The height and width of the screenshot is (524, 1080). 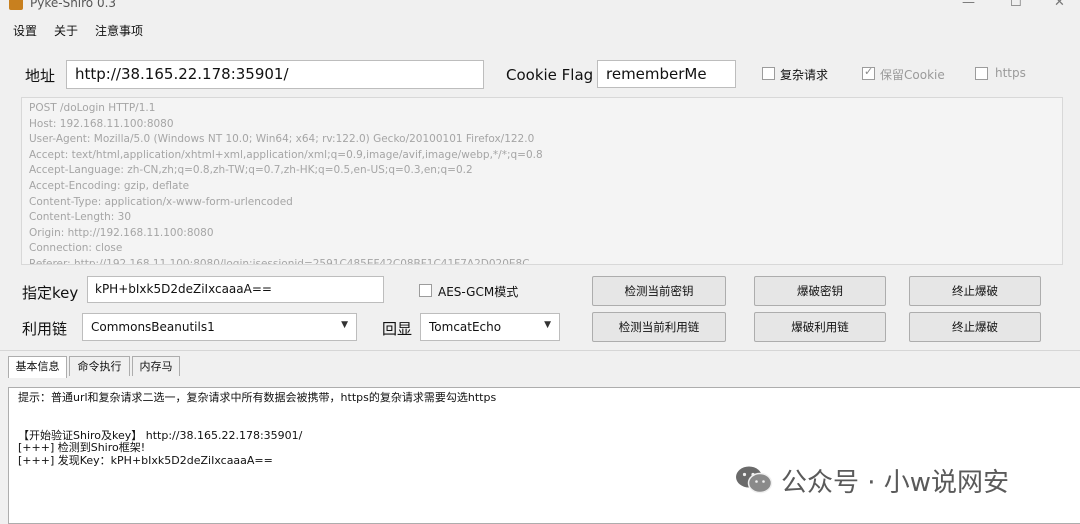 I want to click on tab-basic-info: 基本信息, so click(x=37, y=367).